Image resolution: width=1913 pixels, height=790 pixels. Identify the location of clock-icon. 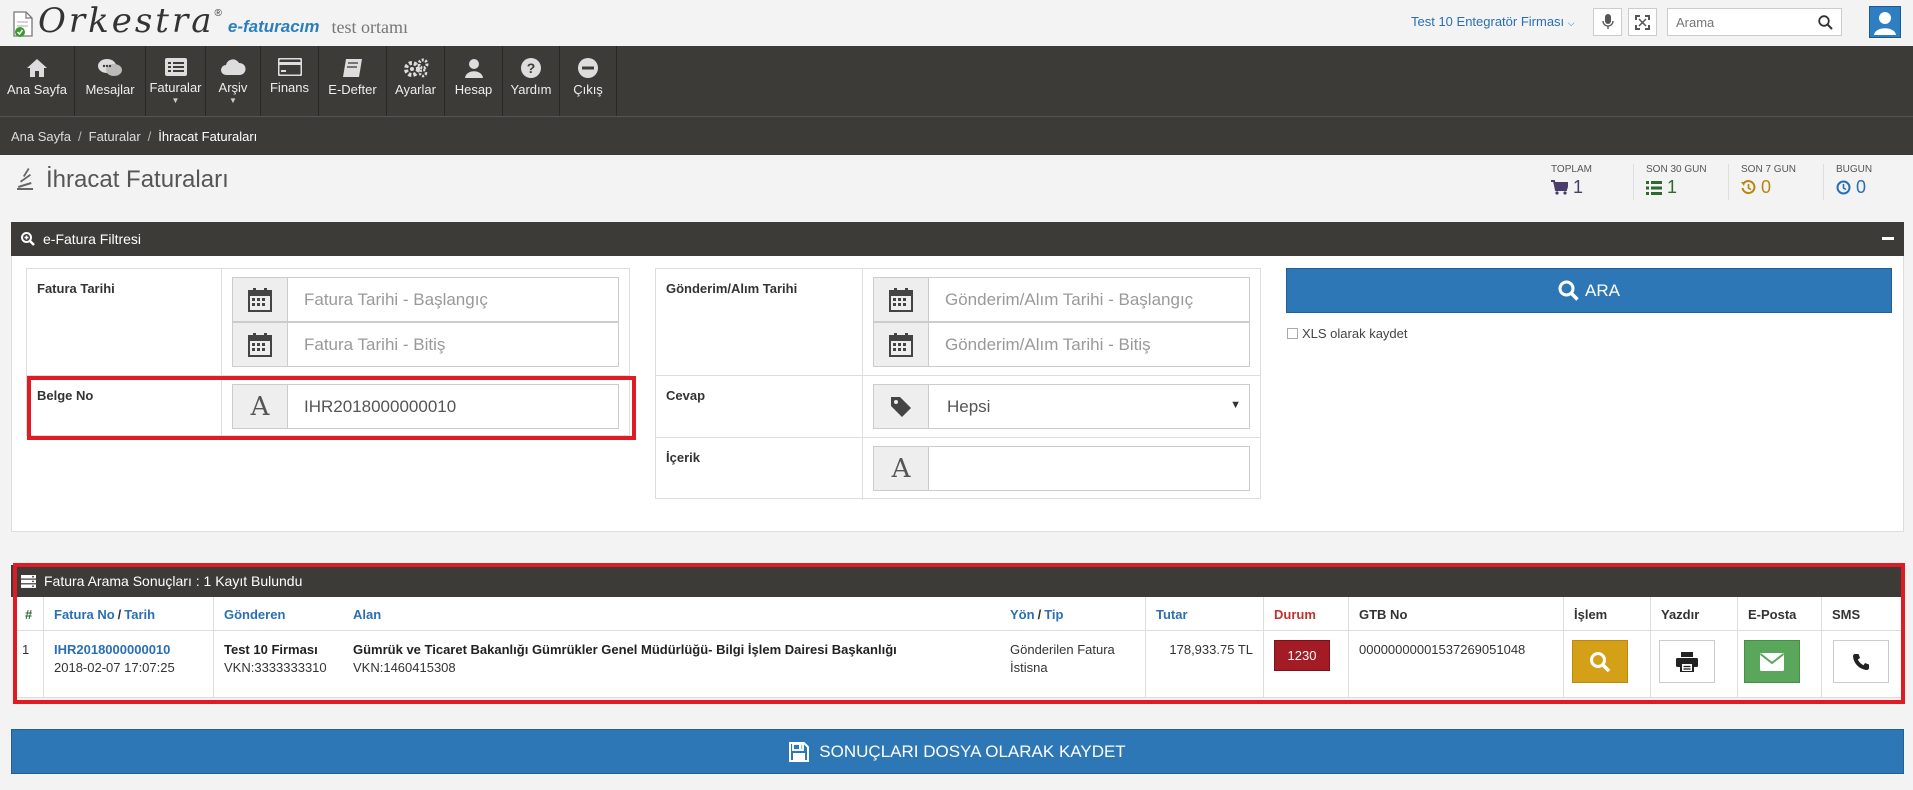
(1843, 187).